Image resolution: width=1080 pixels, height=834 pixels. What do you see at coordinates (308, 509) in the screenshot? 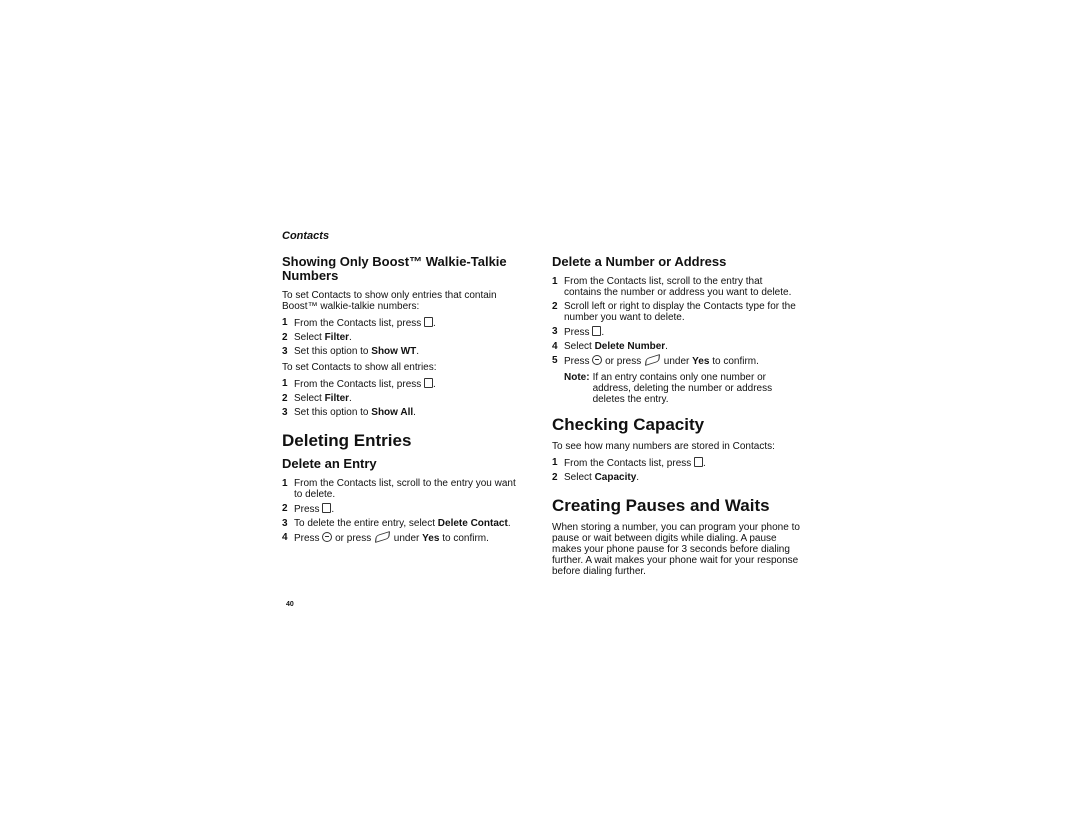
I see `step-item: 2 Press .` at bounding box center [308, 509].